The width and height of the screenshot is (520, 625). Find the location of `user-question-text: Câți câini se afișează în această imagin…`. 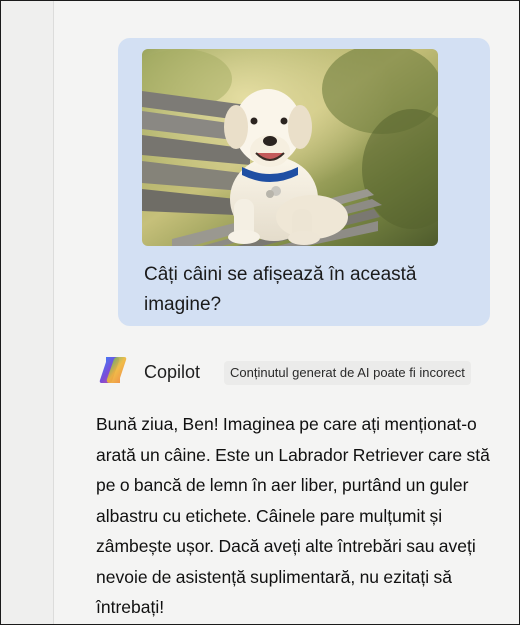

user-question-text: Câți câini se afișează în această imagin… is located at coordinates (280, 289).